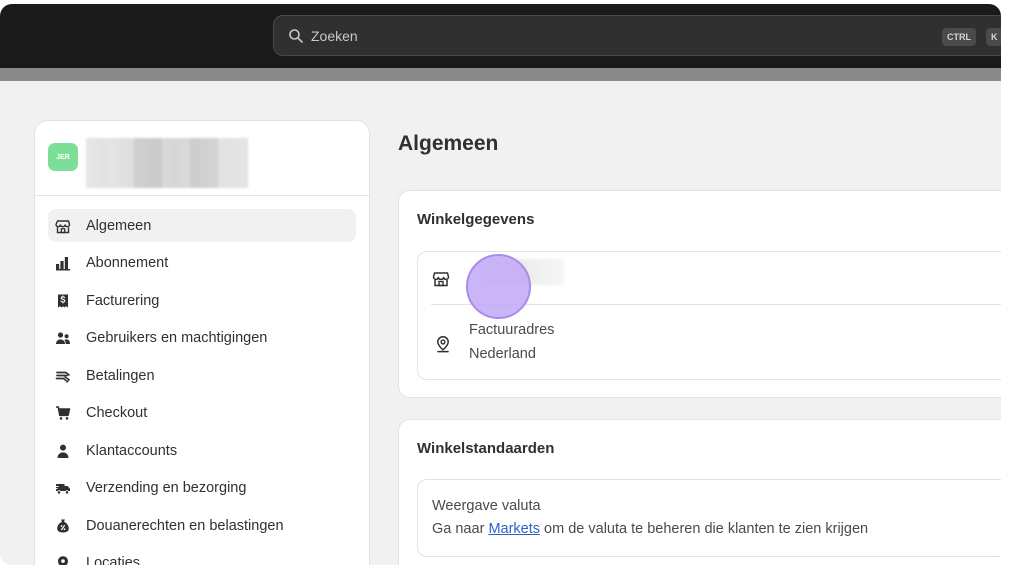 The width and height of the screenshot is (1024, 581). What do you see at coordinates (500, 74) in the screenshot?
I see `header-divider` at bounding box center [500, 74].